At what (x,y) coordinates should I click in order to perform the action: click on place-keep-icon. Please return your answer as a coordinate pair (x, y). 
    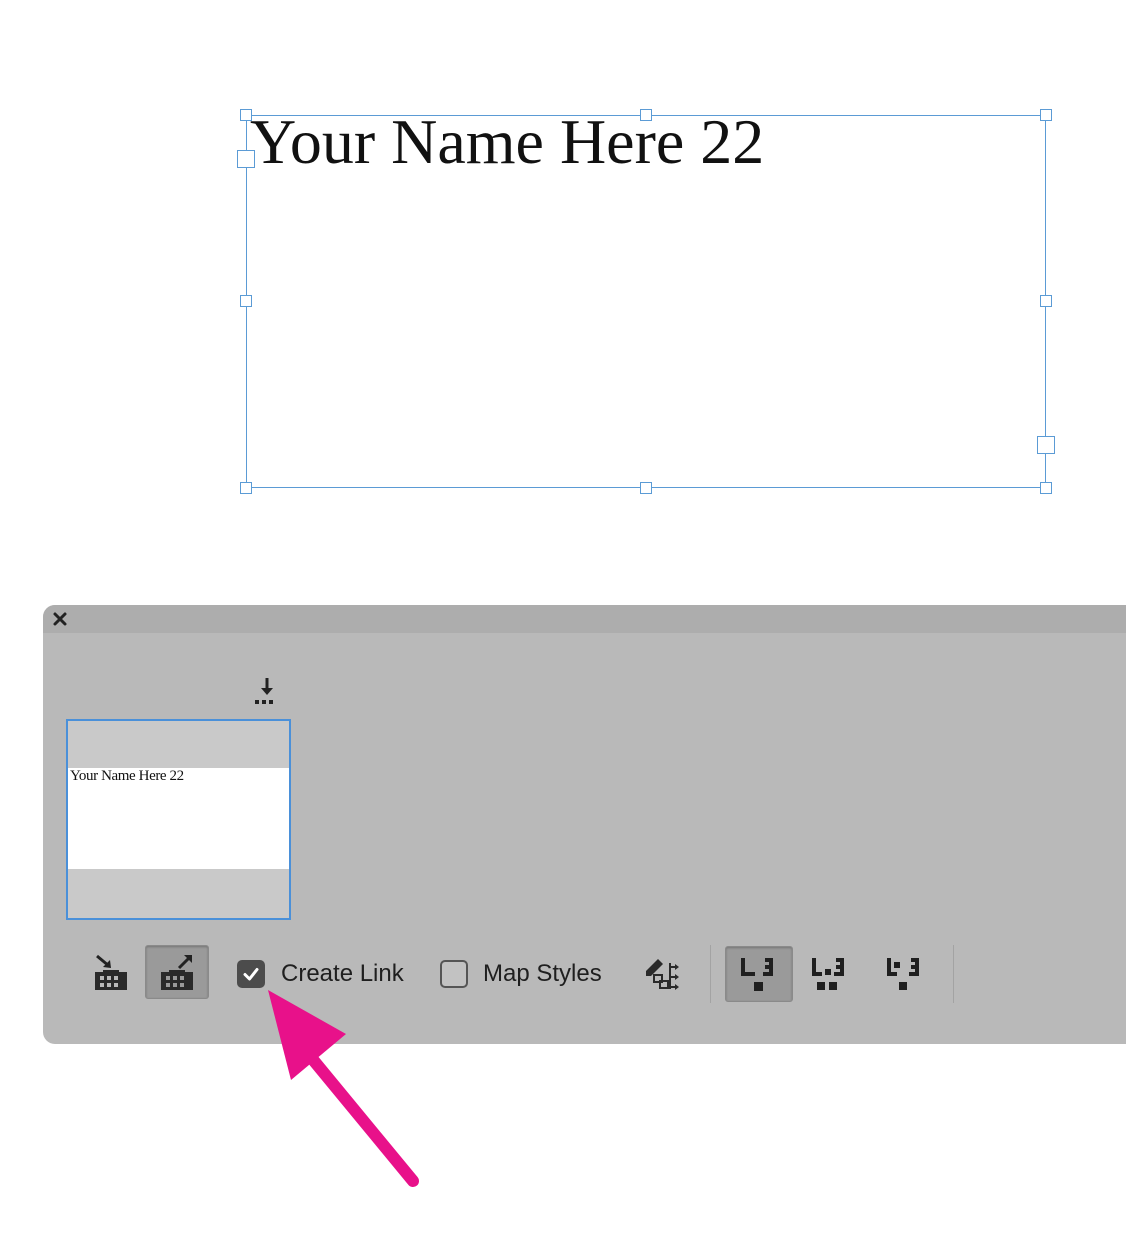
    Looking at the image, I should click on (903, 974).